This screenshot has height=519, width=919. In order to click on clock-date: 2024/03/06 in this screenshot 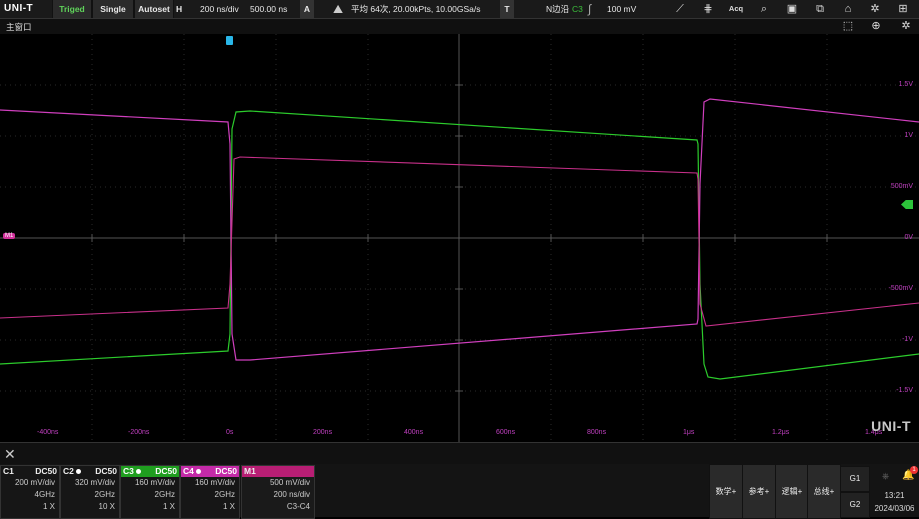, I will do `click(894, 508)`.